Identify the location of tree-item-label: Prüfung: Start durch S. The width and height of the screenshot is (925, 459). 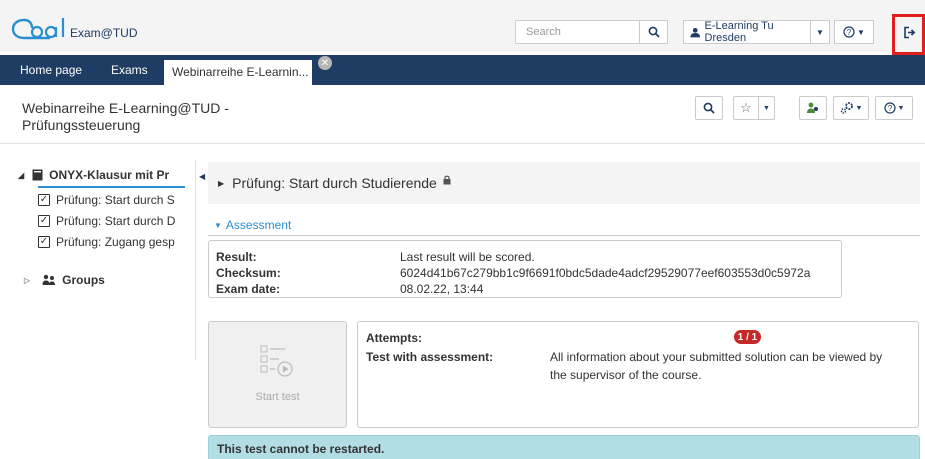
(115, 200).